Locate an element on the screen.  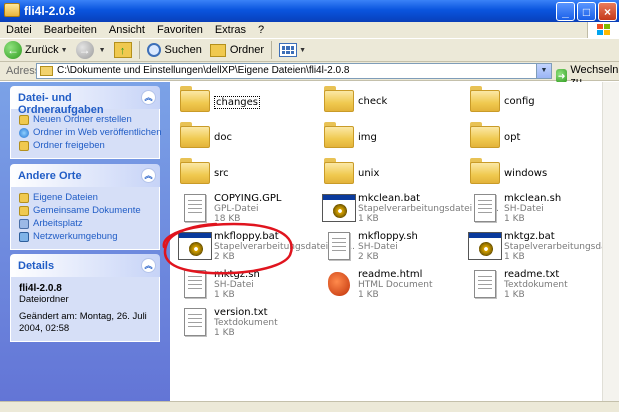
folders-button: Ordner is located at coordinates (237, 50).